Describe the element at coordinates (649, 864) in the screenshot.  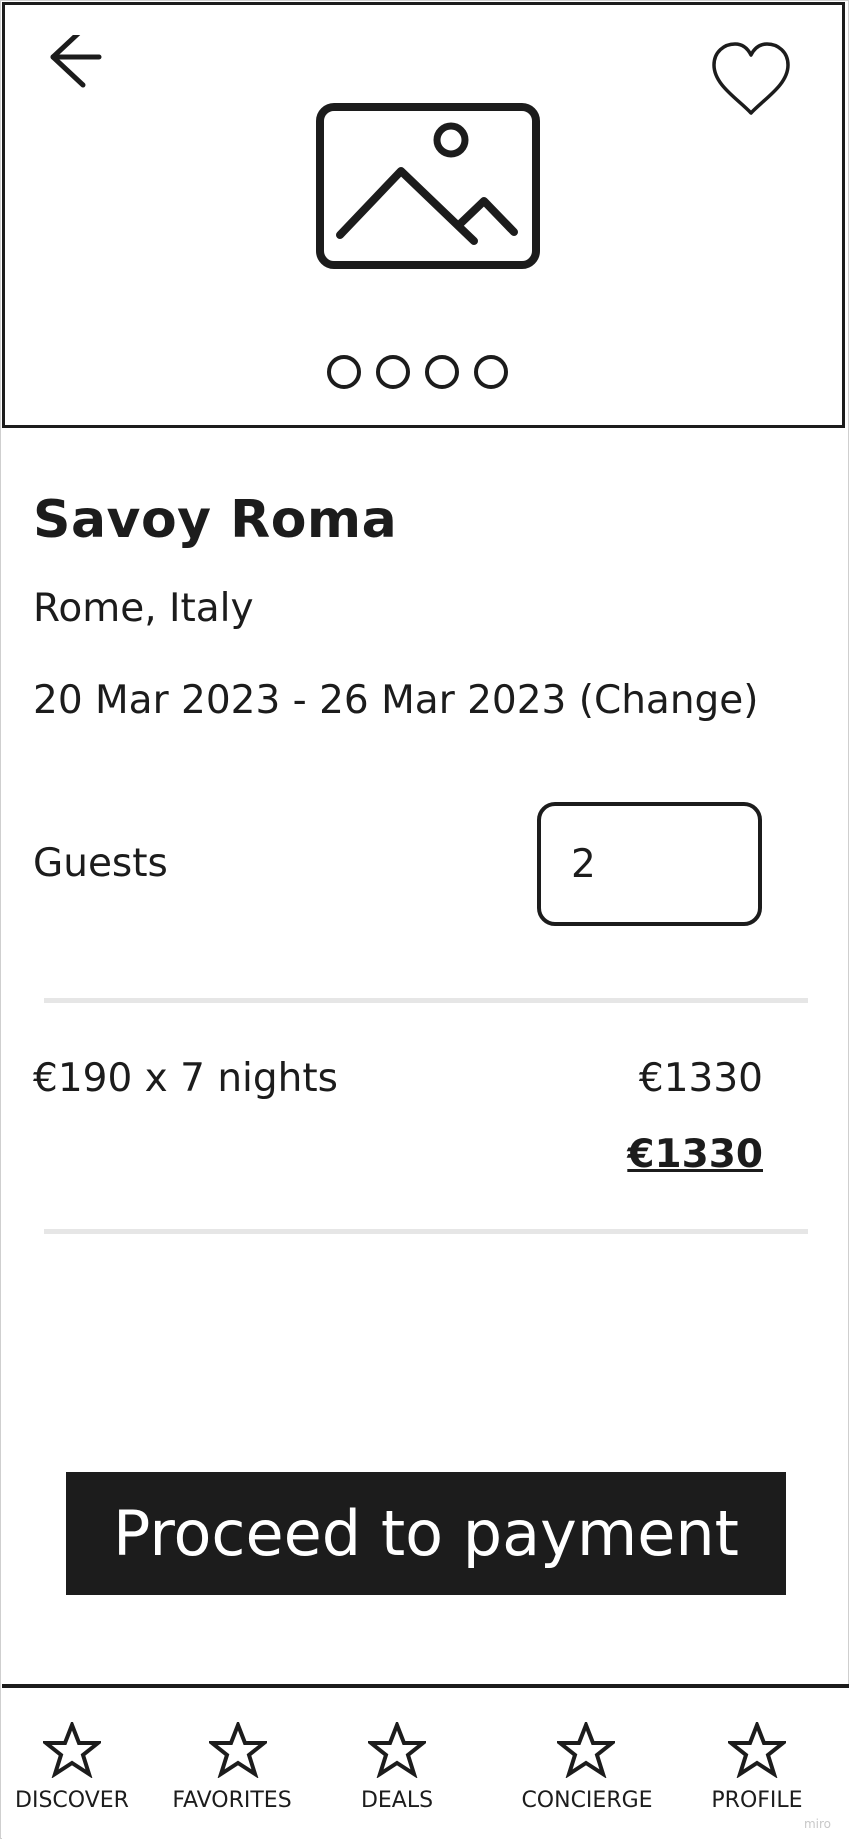
I see `guests-input` at that location.